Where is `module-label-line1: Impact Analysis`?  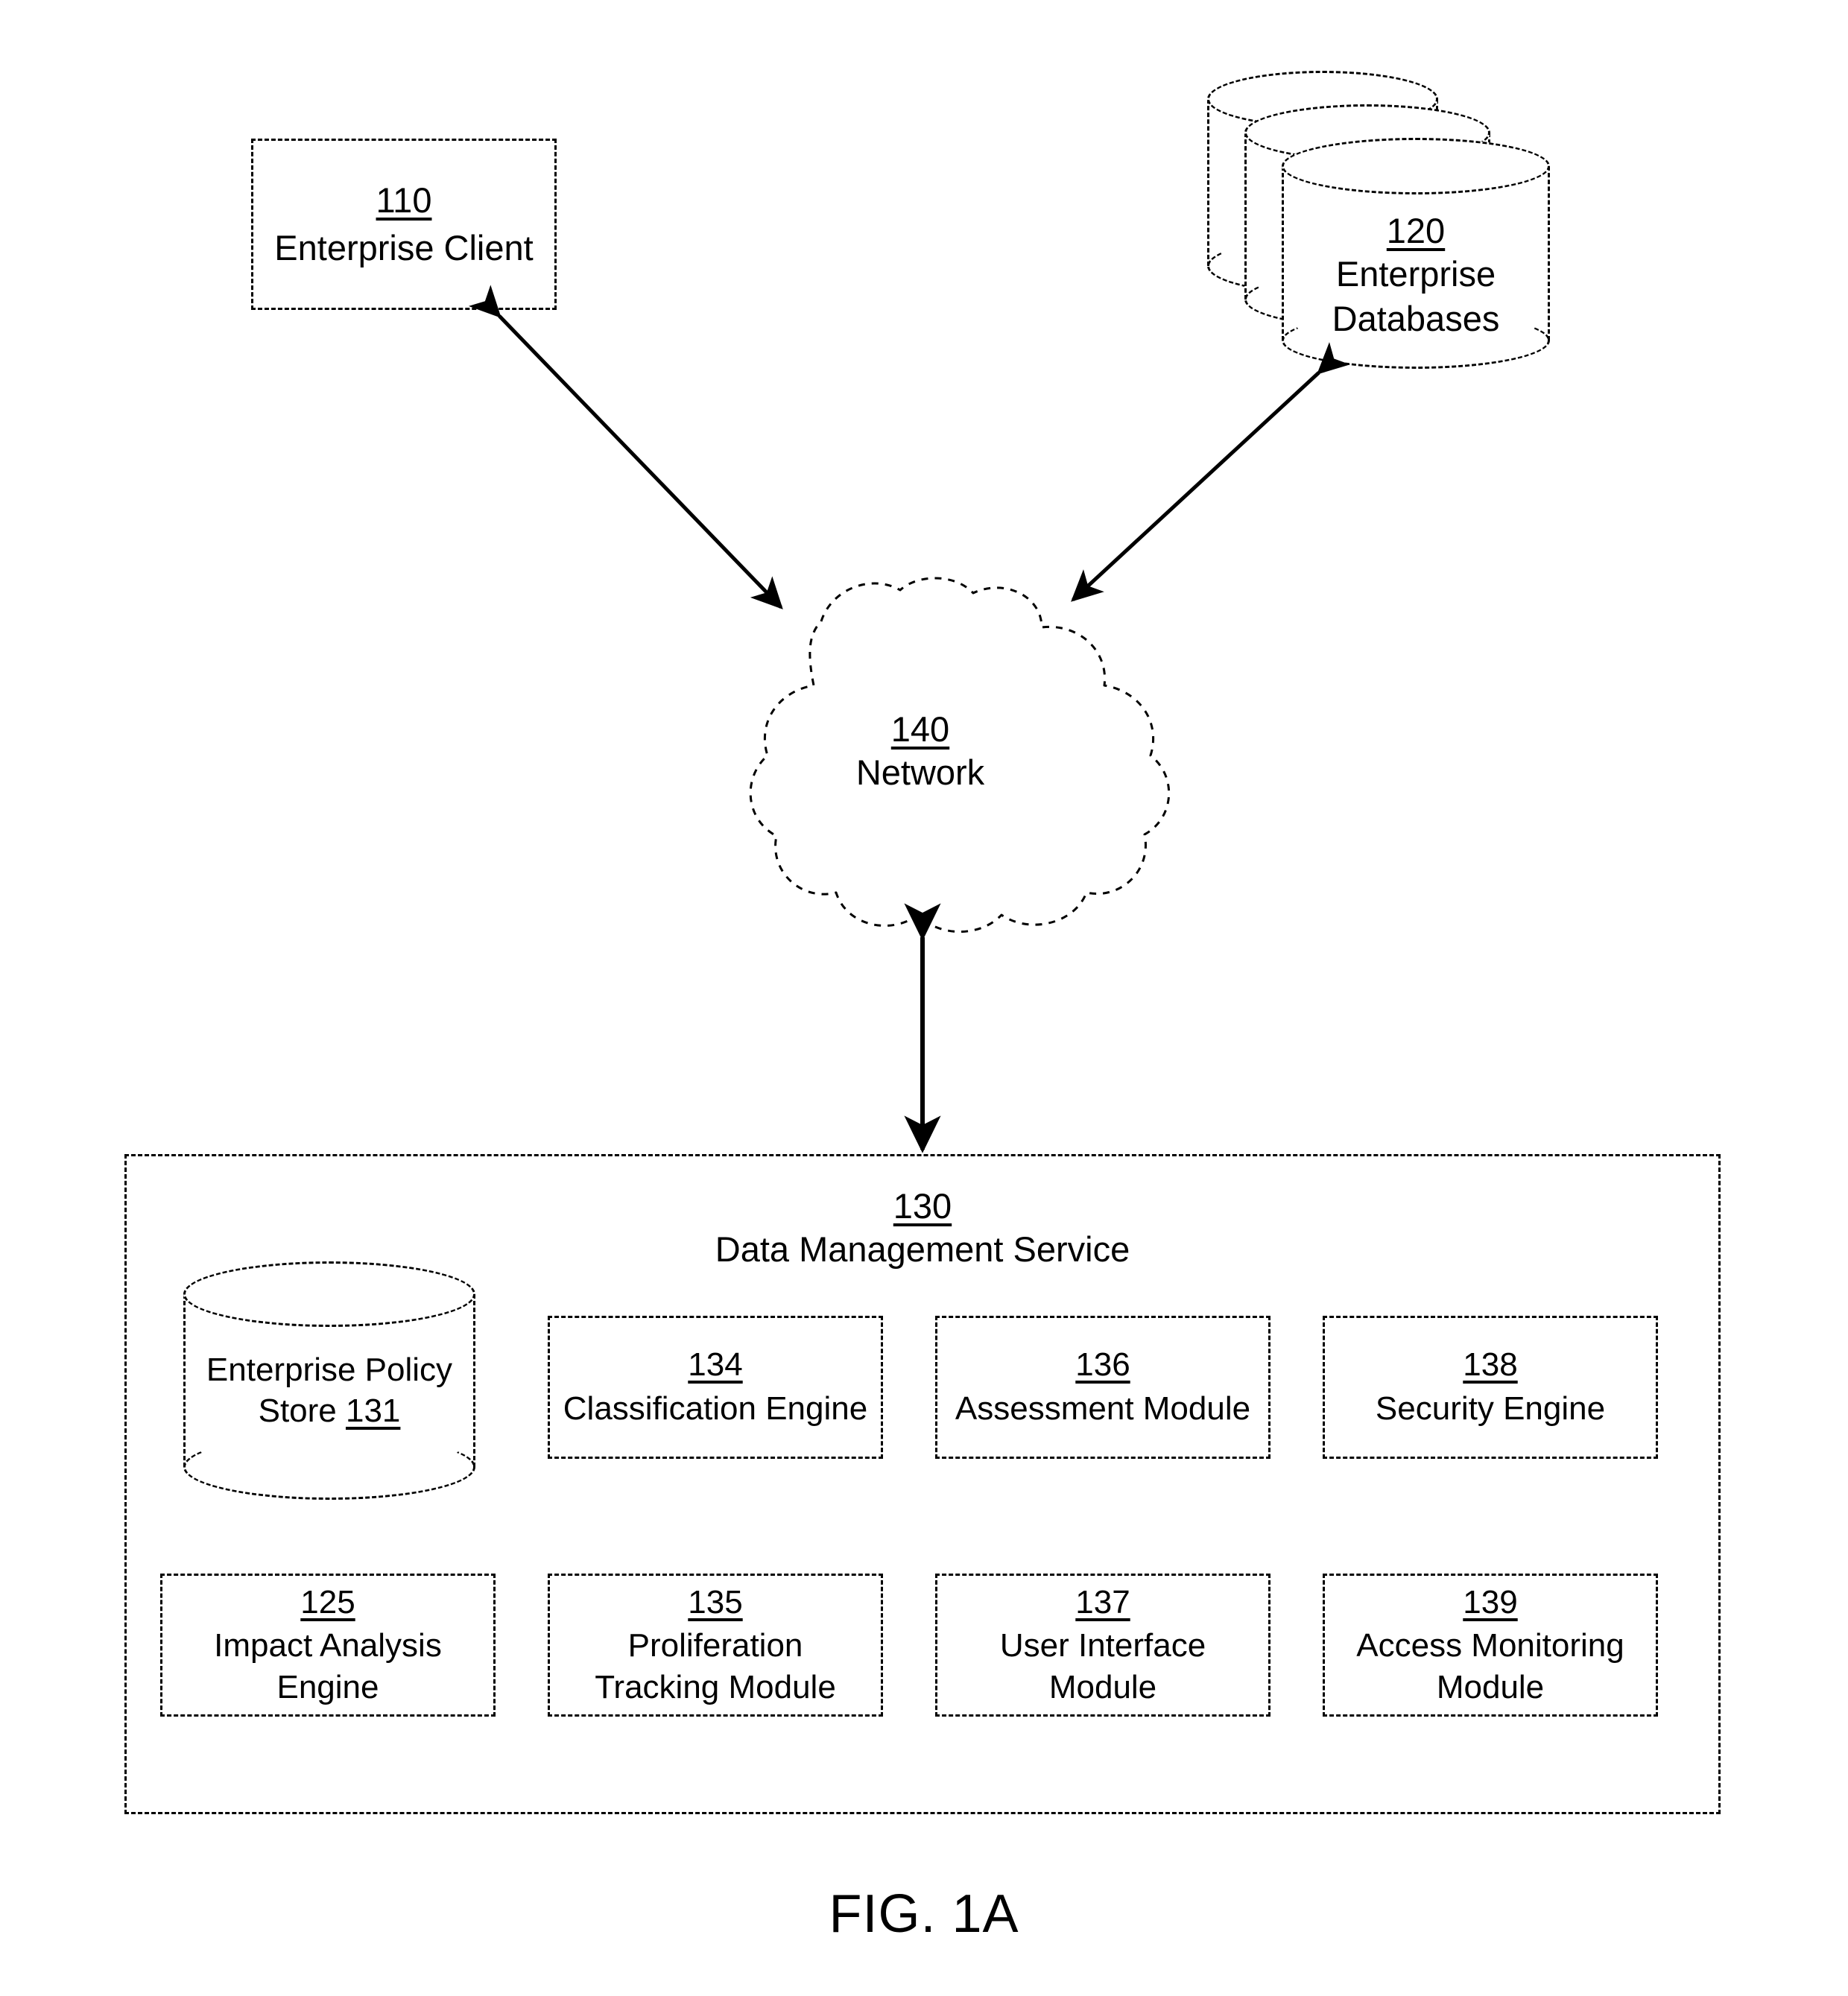 module-label-line1: Impact Analysis is located at coordinates (328, 1645).